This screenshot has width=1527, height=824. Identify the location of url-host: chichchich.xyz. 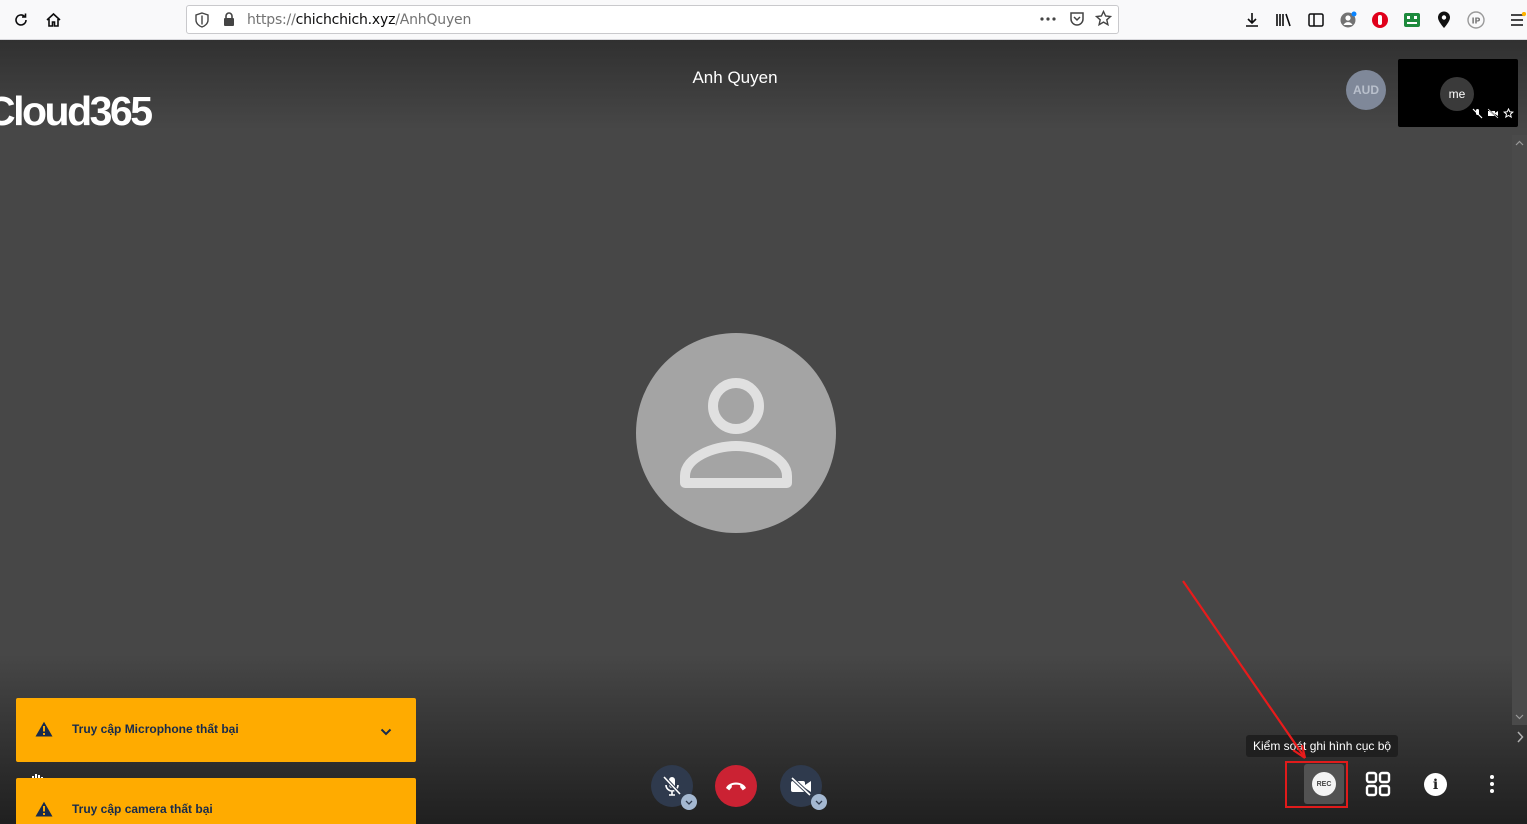
(345, 20).